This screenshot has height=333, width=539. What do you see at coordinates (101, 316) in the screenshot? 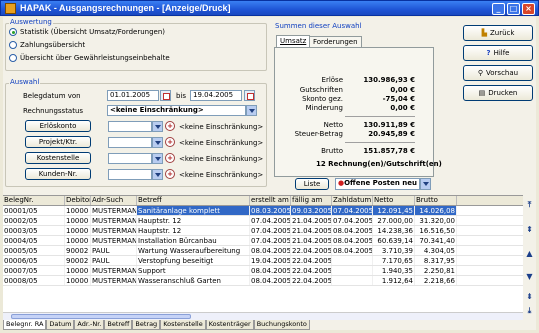
I see `scrollbar-thumb` at bounding box center [101, 316].